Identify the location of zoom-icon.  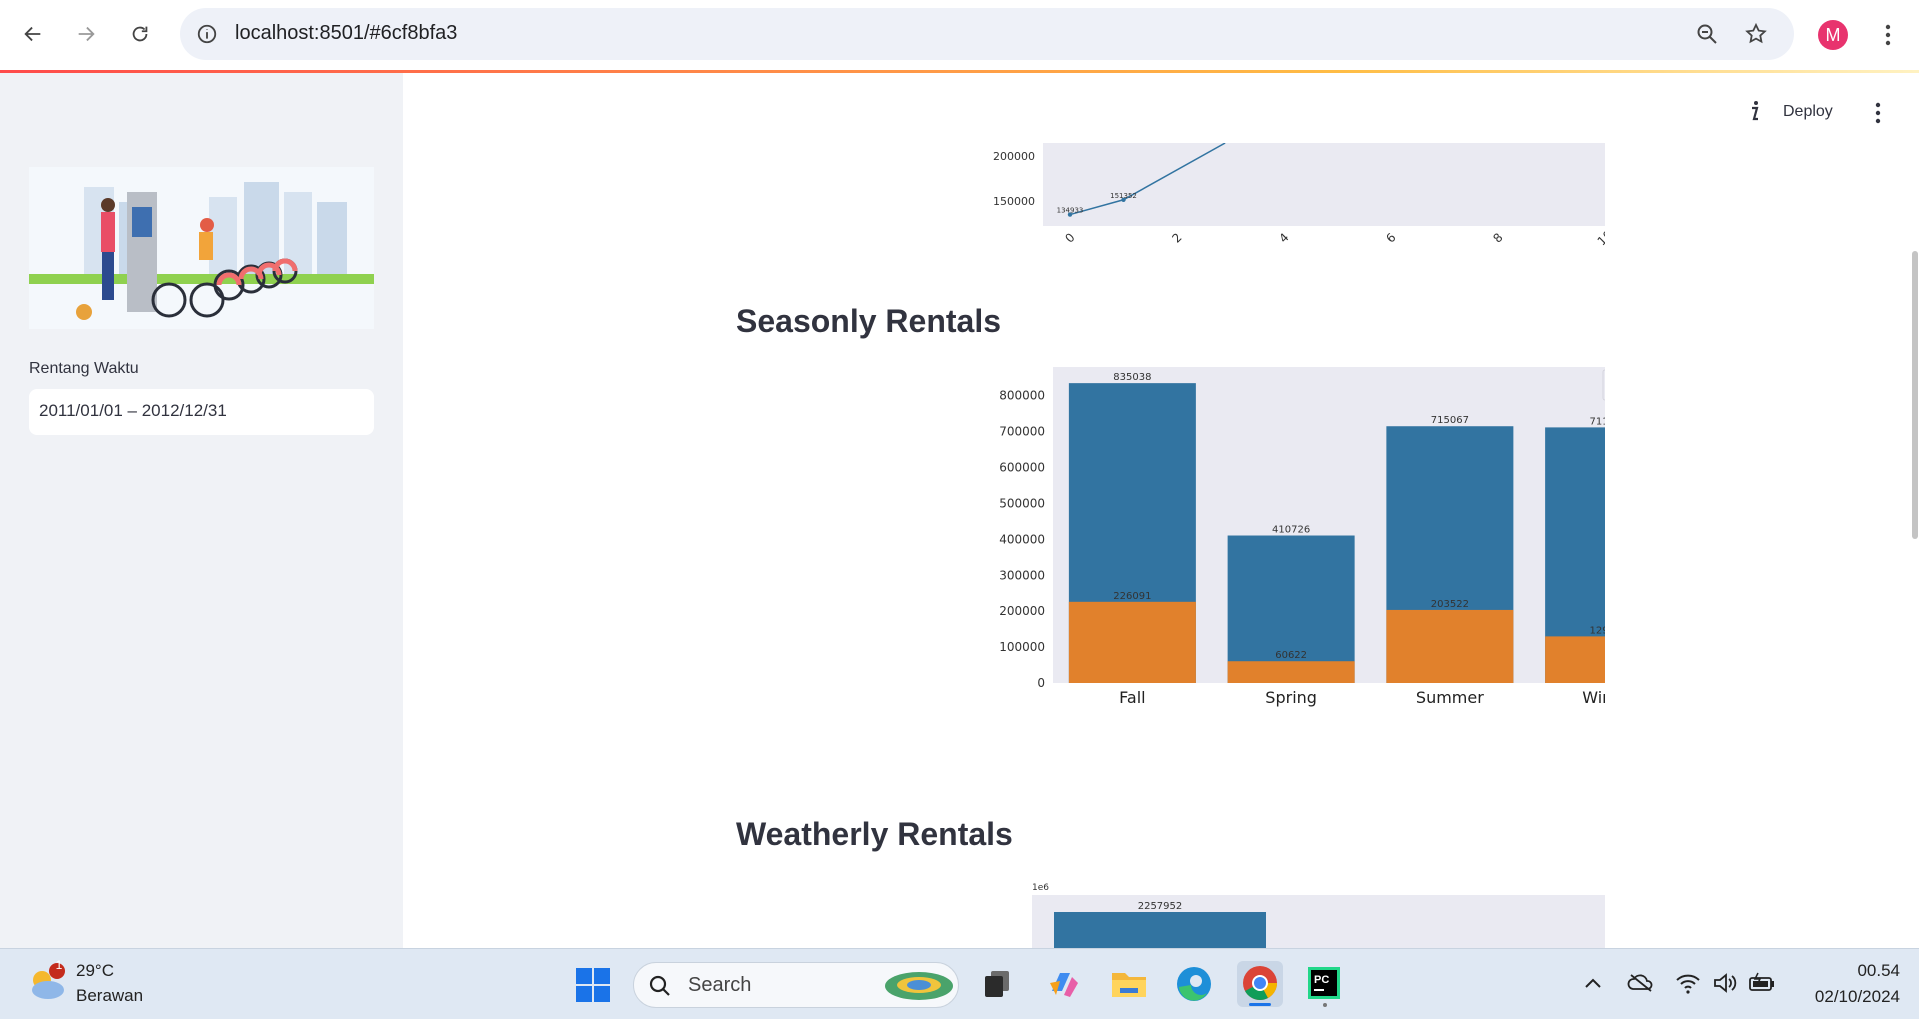
(1707, 34).